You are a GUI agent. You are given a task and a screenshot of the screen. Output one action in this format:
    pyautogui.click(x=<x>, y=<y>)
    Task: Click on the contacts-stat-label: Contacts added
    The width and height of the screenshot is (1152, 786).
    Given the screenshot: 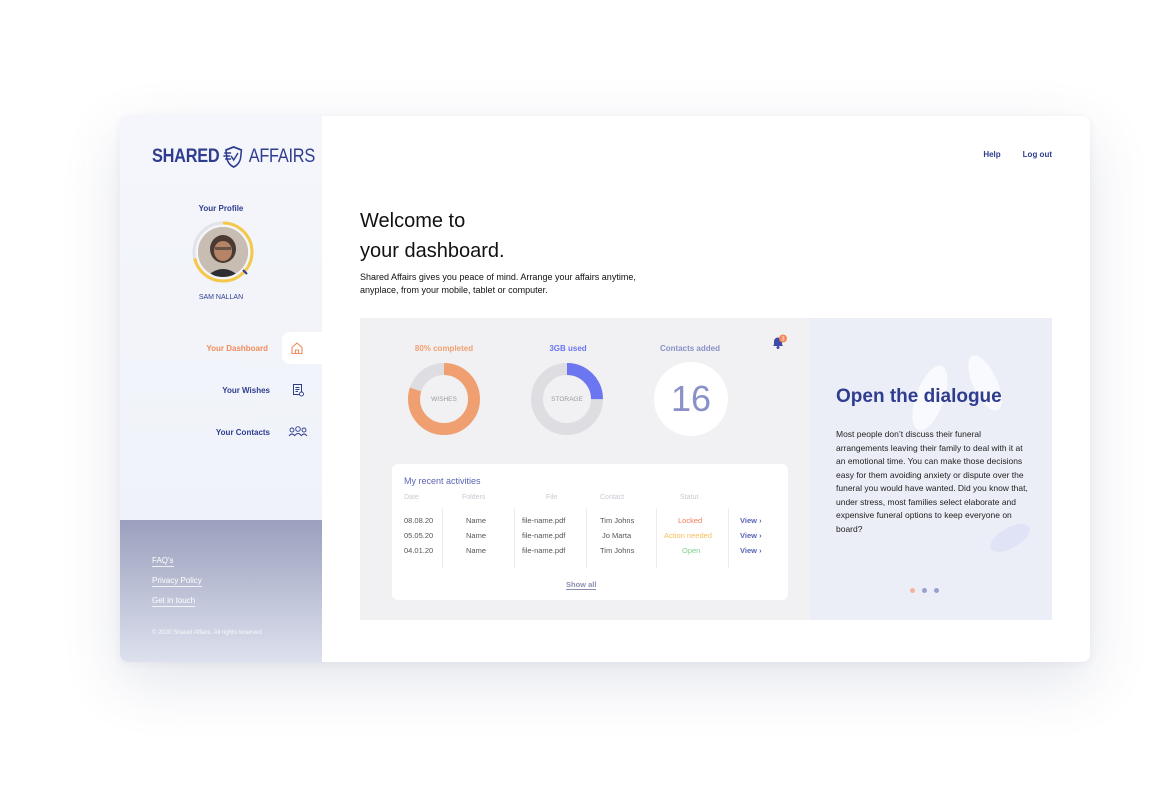 What is the action you would take?
    pyautogui.click(x=689, y=348)
    